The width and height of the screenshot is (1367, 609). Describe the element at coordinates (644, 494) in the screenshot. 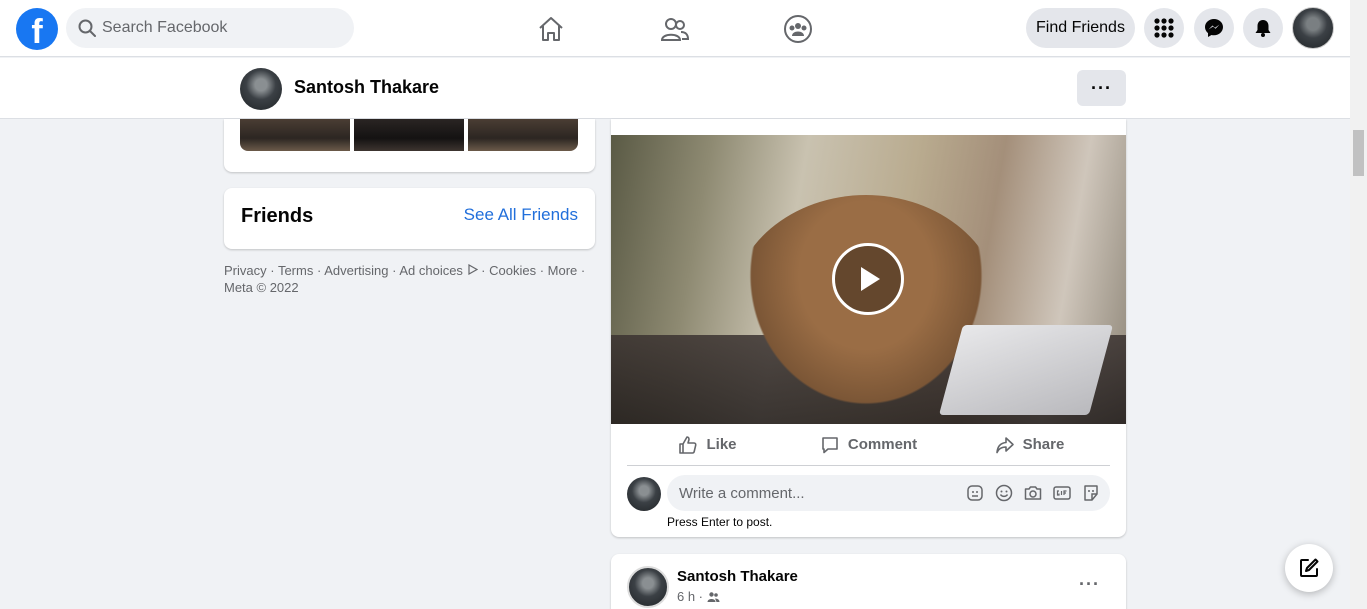

I see `commenter-avatar` at that location.